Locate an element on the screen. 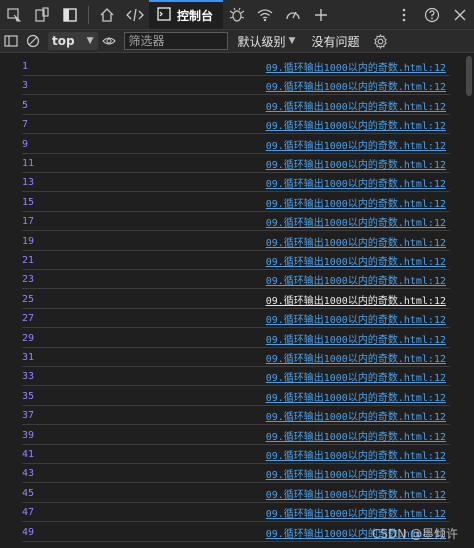 This screenshot has height=548, width=474. device-emulation-icon is located at coordinates (42, 14).